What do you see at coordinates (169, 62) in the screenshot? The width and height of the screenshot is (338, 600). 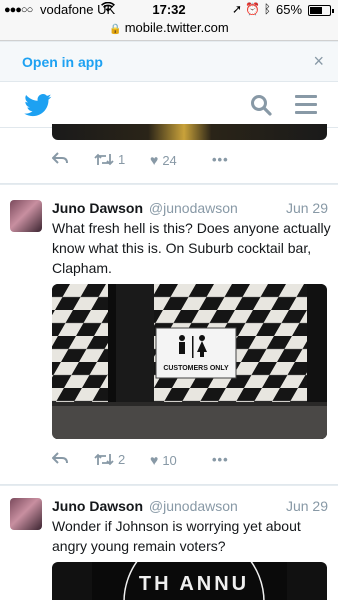 I see `open-in-app-banner: Open in app ×` at bounding box center [169, 62].